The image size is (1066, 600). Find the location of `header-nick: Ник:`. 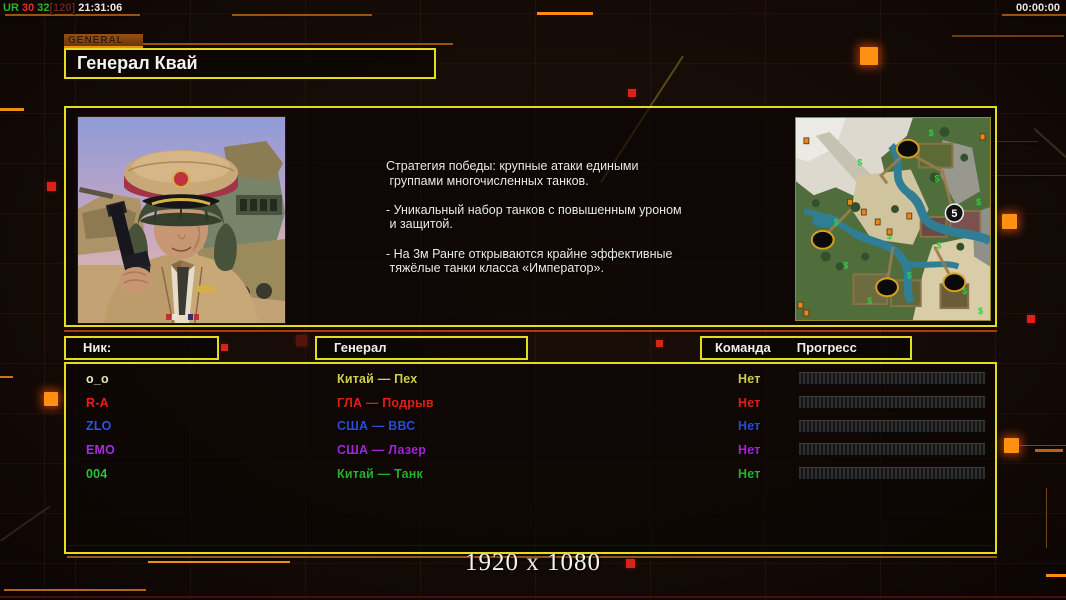

header-nick: Ник: is located at coordinates (141, 348).